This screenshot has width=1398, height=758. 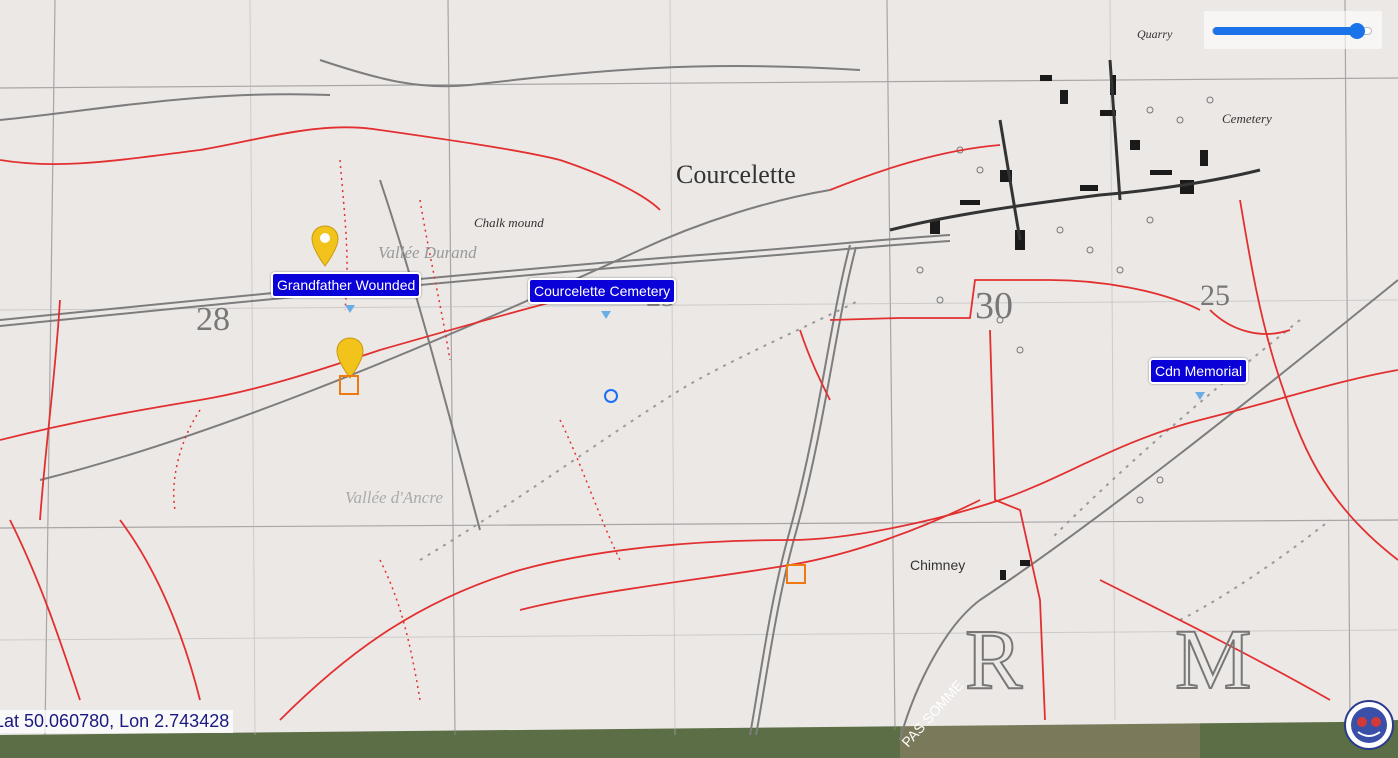 I want to click on place-name-chimney: Chimney, so click(x=937, y=565).